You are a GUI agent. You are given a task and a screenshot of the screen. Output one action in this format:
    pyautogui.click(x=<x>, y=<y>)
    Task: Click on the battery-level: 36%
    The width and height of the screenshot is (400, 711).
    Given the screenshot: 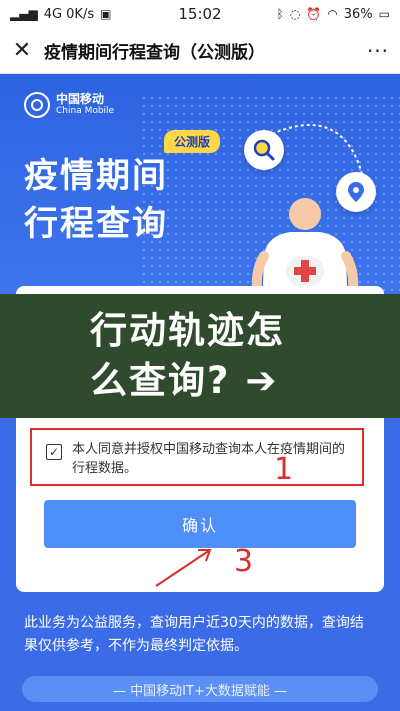 What is the action you would take?
    pyautogui.click(x=358, y=14)
    